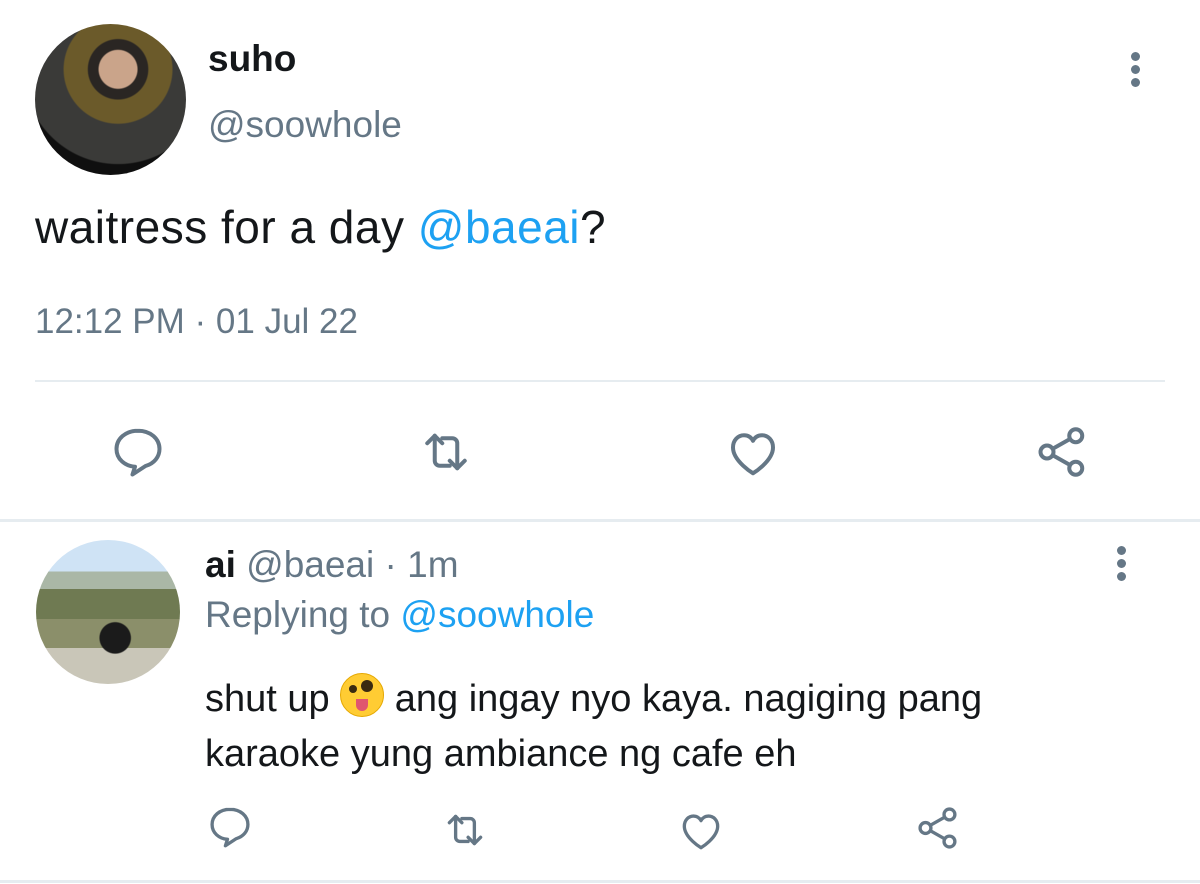 The image size is (1200, 884). Describe the element at coordinates (303, 614) in the screenshot. I see `replying-prefix: Replying to` at that location.